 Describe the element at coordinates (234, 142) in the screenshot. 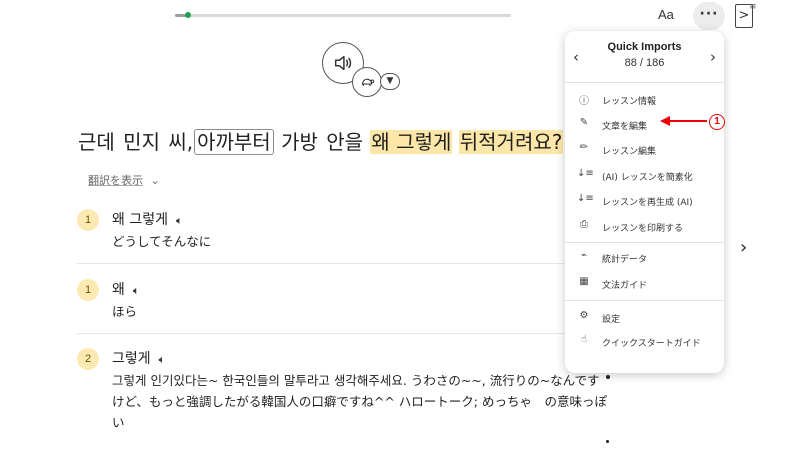

I see `sentence-word-selected: 아까부터` at that location.